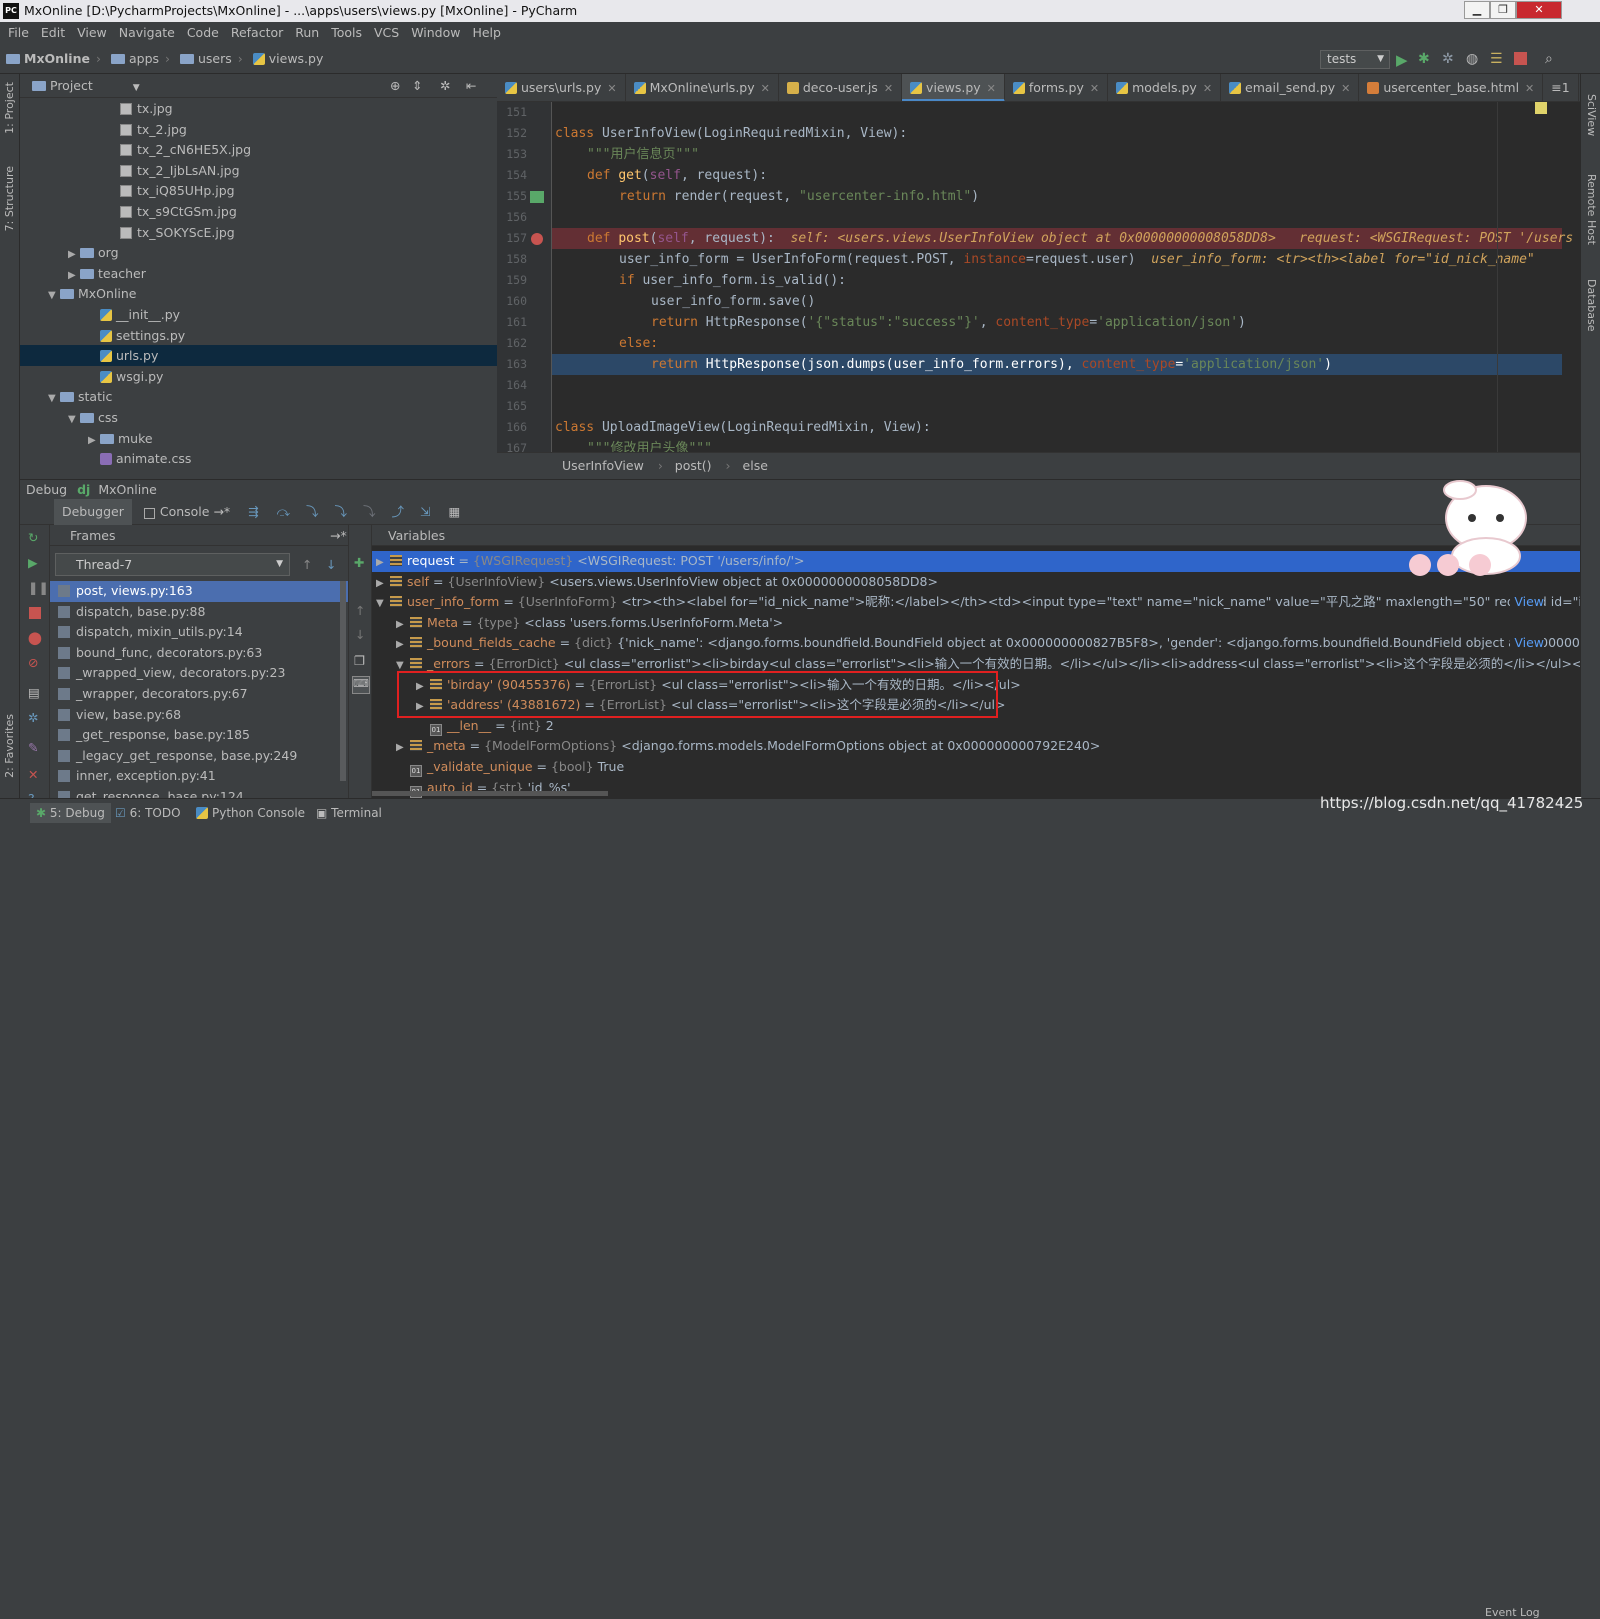  I want to click on structure-tool-tab: 7: Structure, so click(9, 198).